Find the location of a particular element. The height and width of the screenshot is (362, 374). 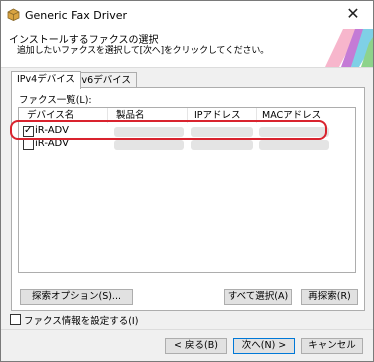

fax-info-checkbox is located at coordinates (15, 319).